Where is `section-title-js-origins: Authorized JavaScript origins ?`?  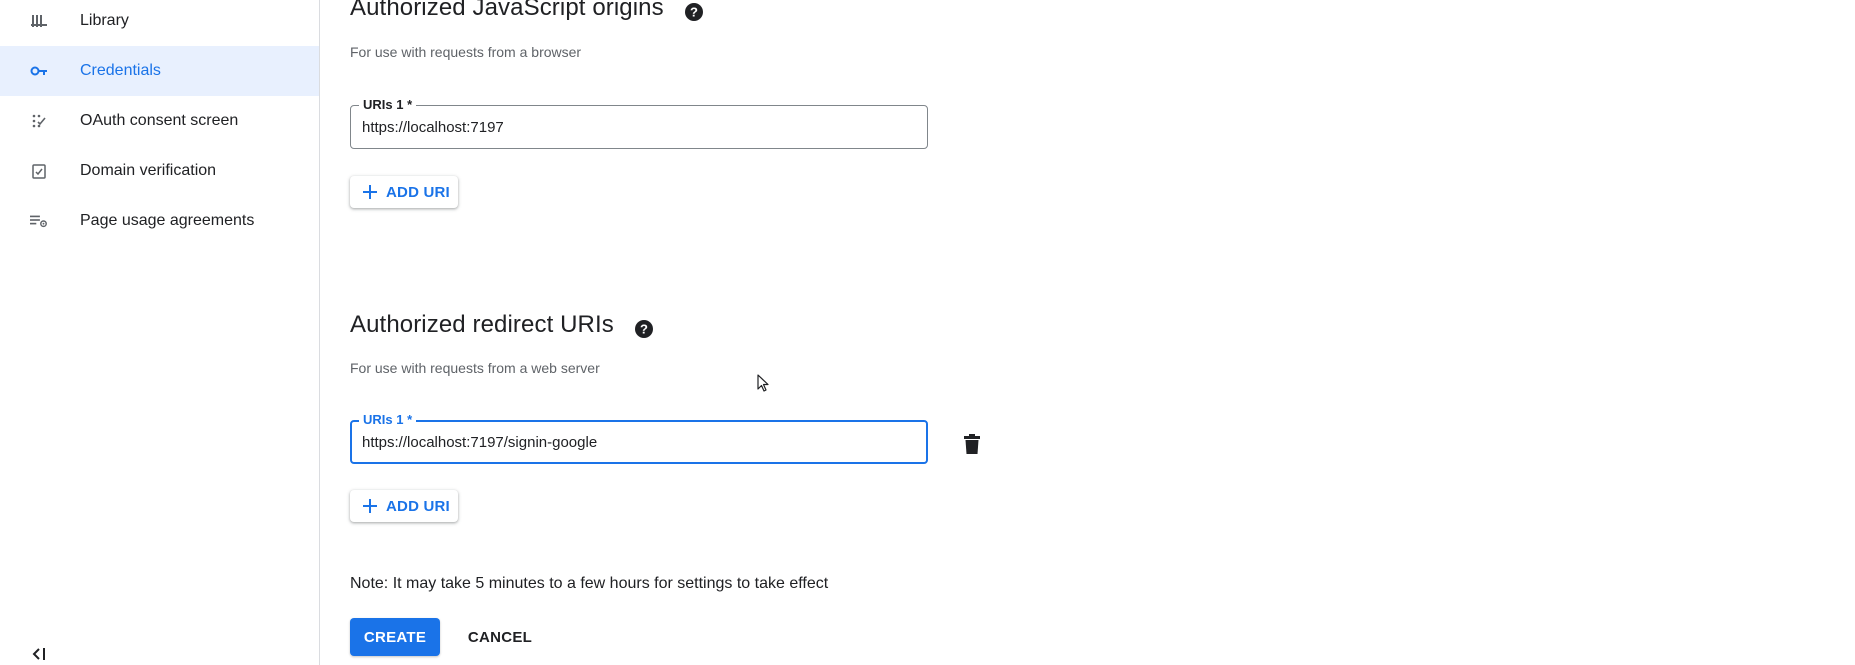 section-title-js-origins: Authorized JavaScript origins ? is located at coordinates (526, 11).